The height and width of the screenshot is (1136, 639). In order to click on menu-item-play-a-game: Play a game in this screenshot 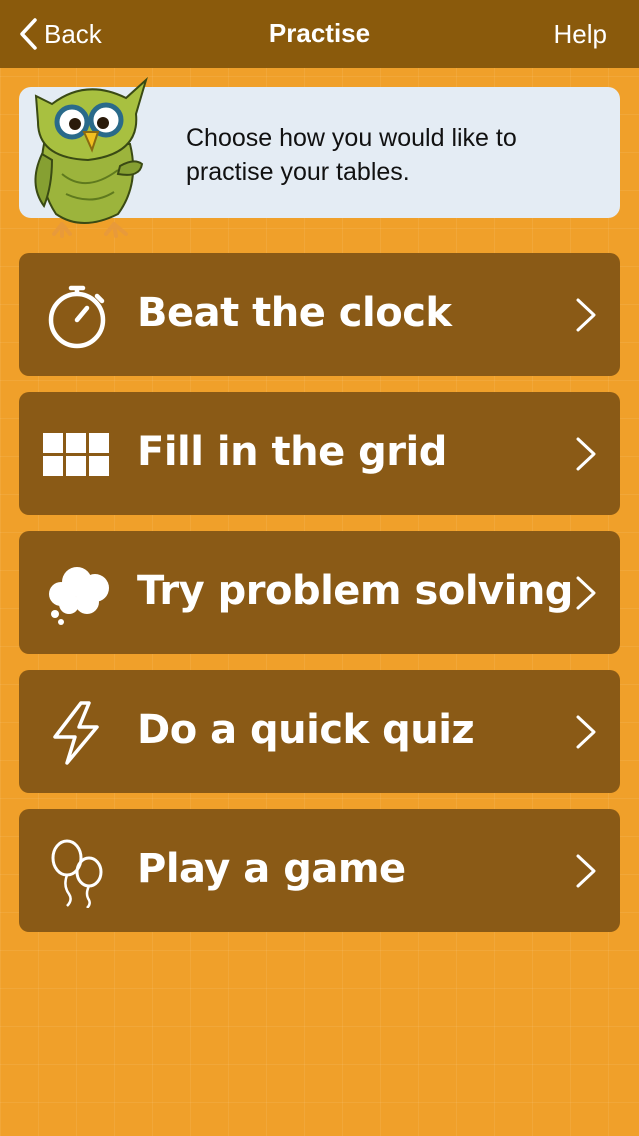, I will do `click(319, 870)`.